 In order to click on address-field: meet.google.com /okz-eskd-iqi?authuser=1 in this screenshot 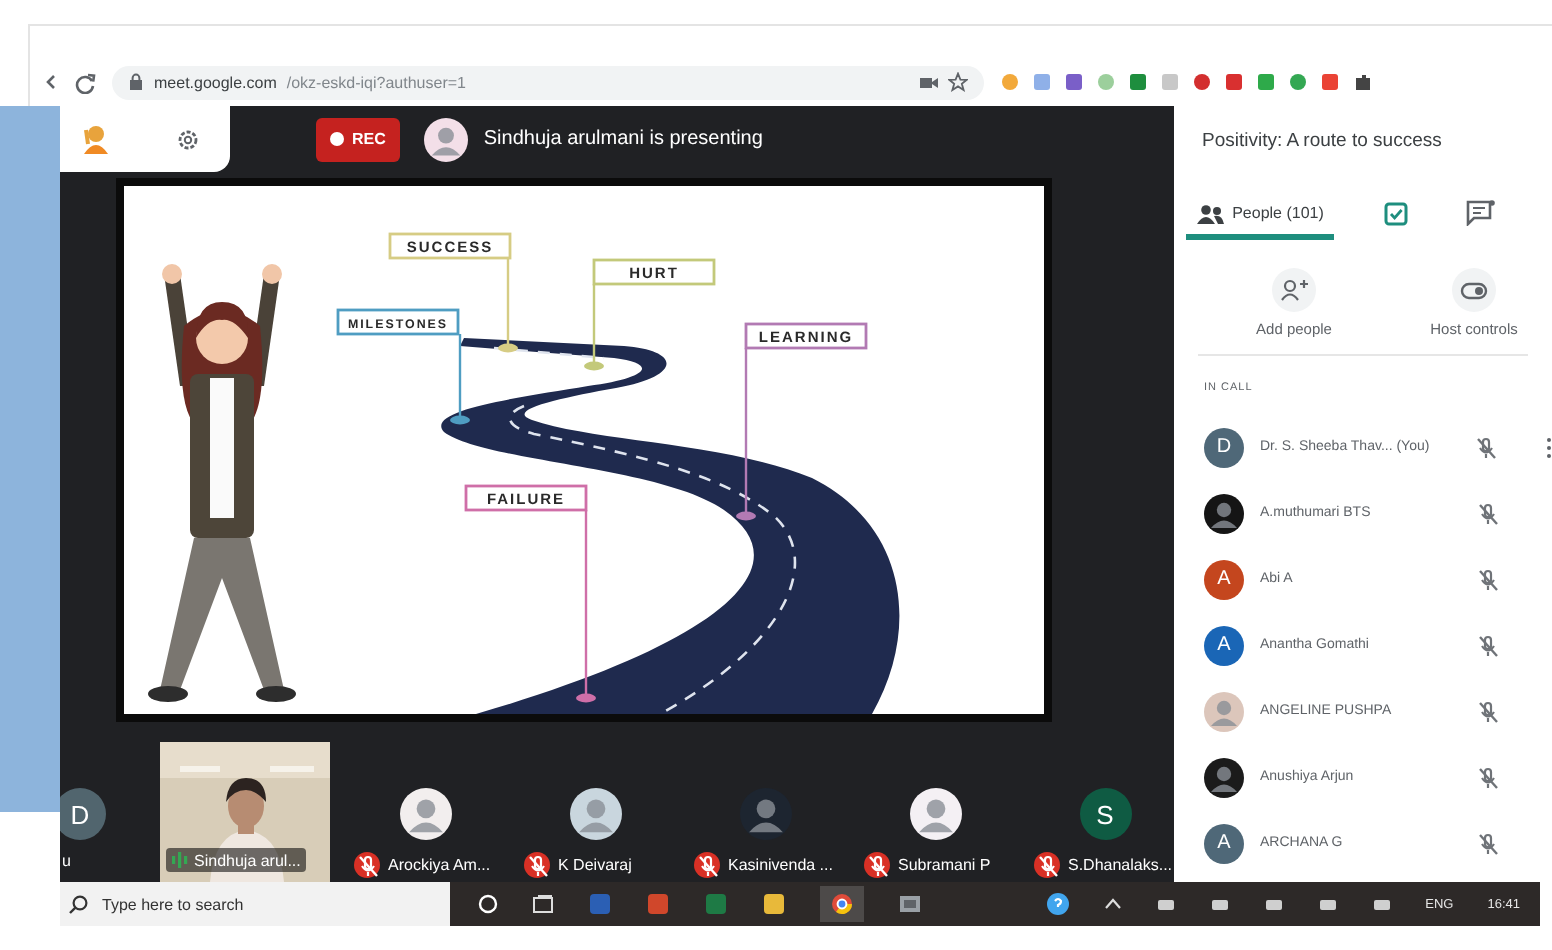, I will do `click(548, 82)`.